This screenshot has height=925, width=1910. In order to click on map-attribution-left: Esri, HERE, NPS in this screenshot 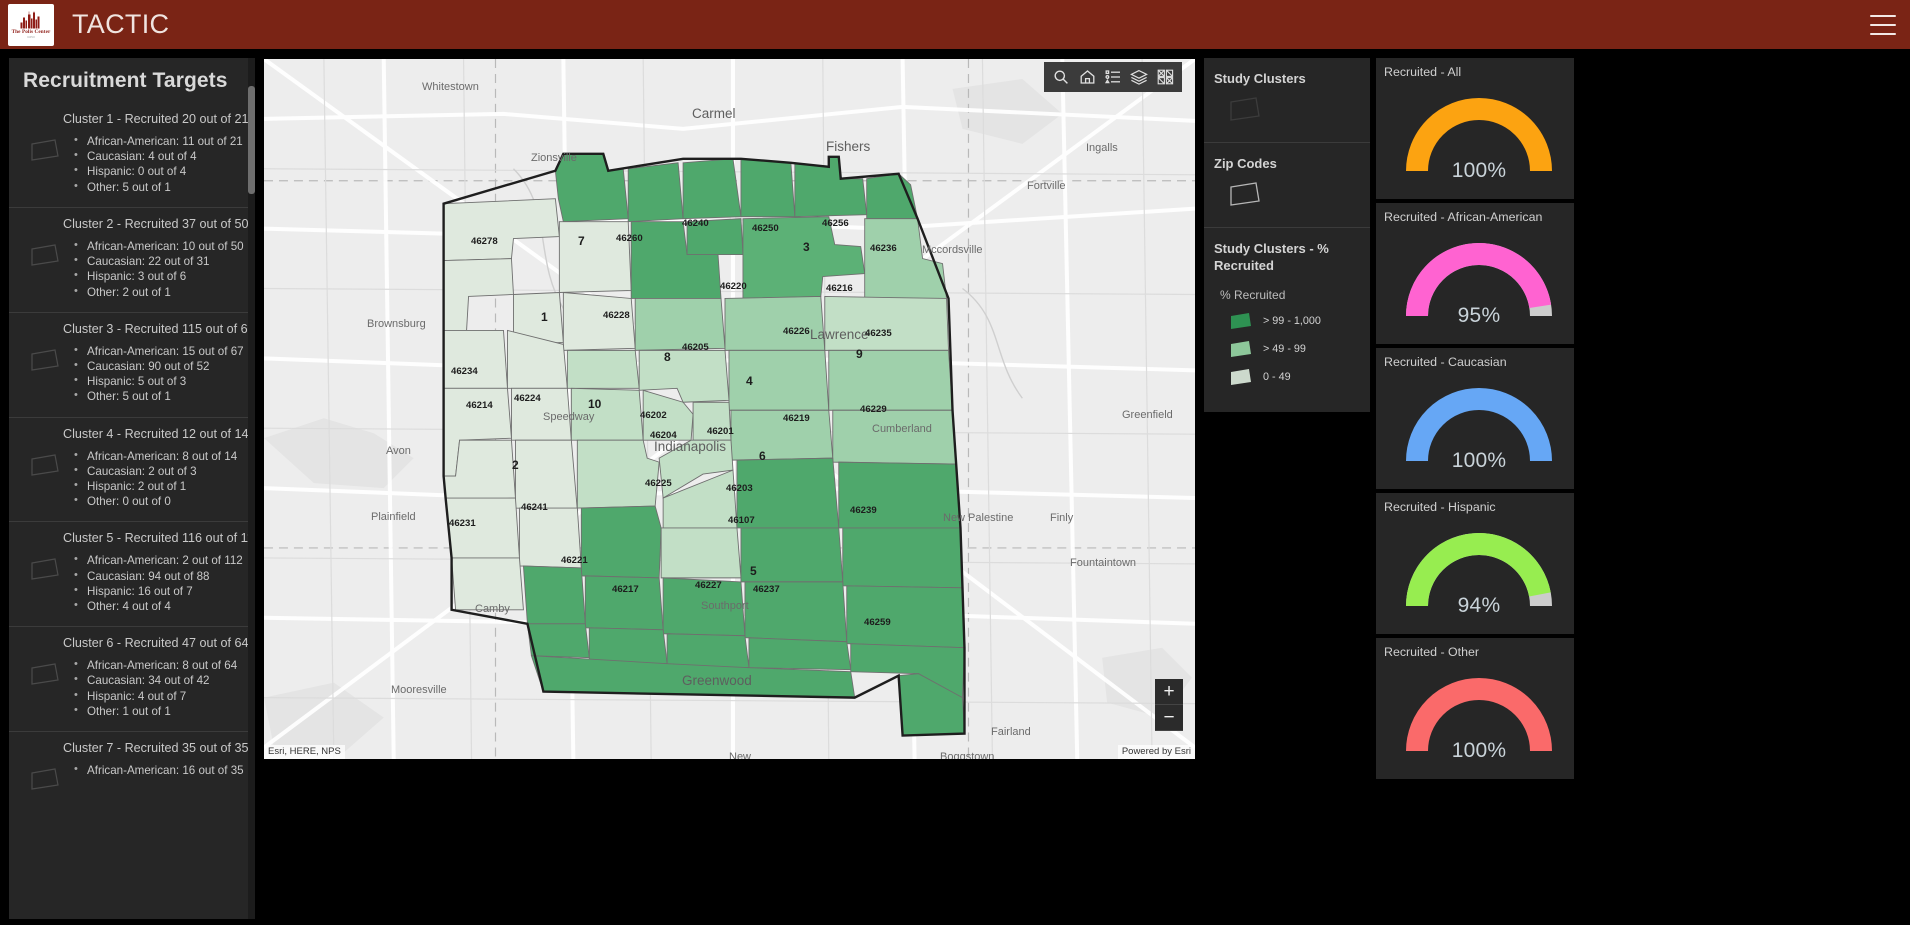, I will do `click(304, 752)`.